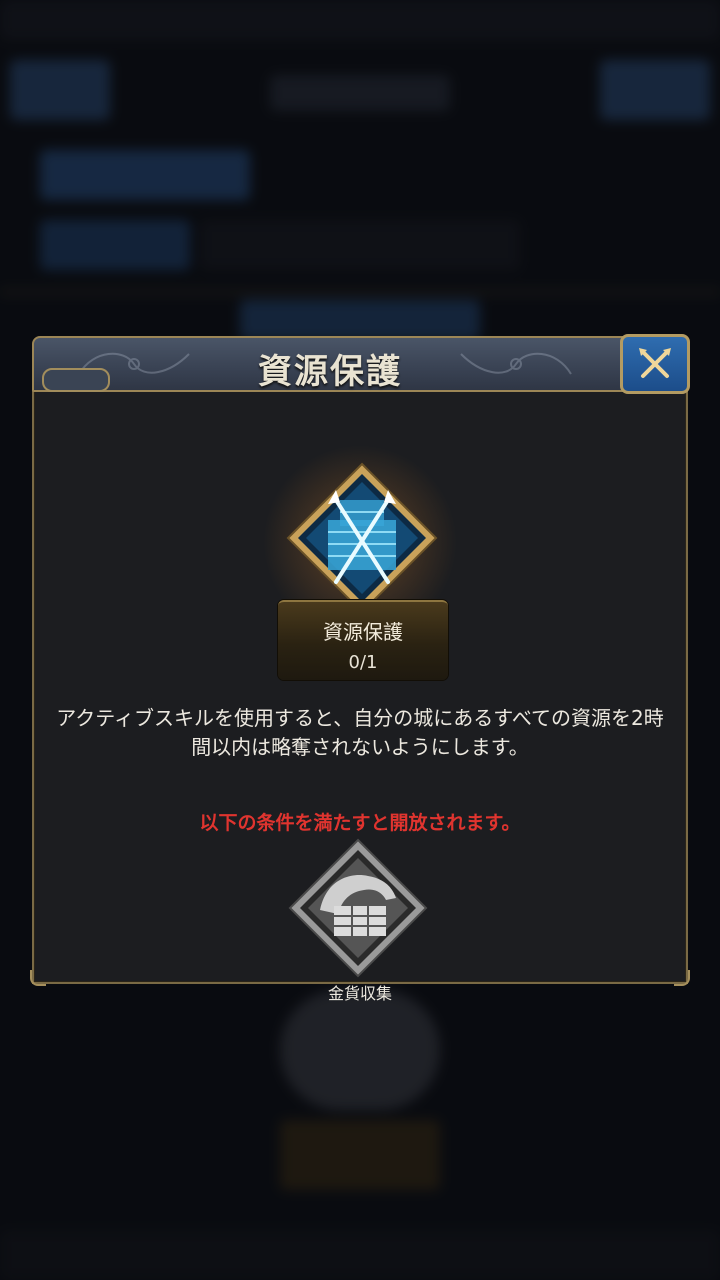  Describe the element at coordinates (362, 538) in the screenshot. I see `crossed-spears-crates-icon` at that location.